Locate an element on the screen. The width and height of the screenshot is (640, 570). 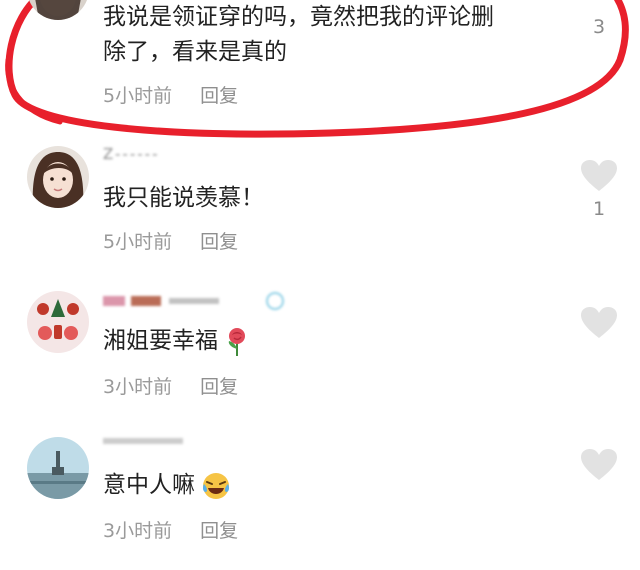
comment-text: 意中人嘛 is located at coordinates (167, 485).